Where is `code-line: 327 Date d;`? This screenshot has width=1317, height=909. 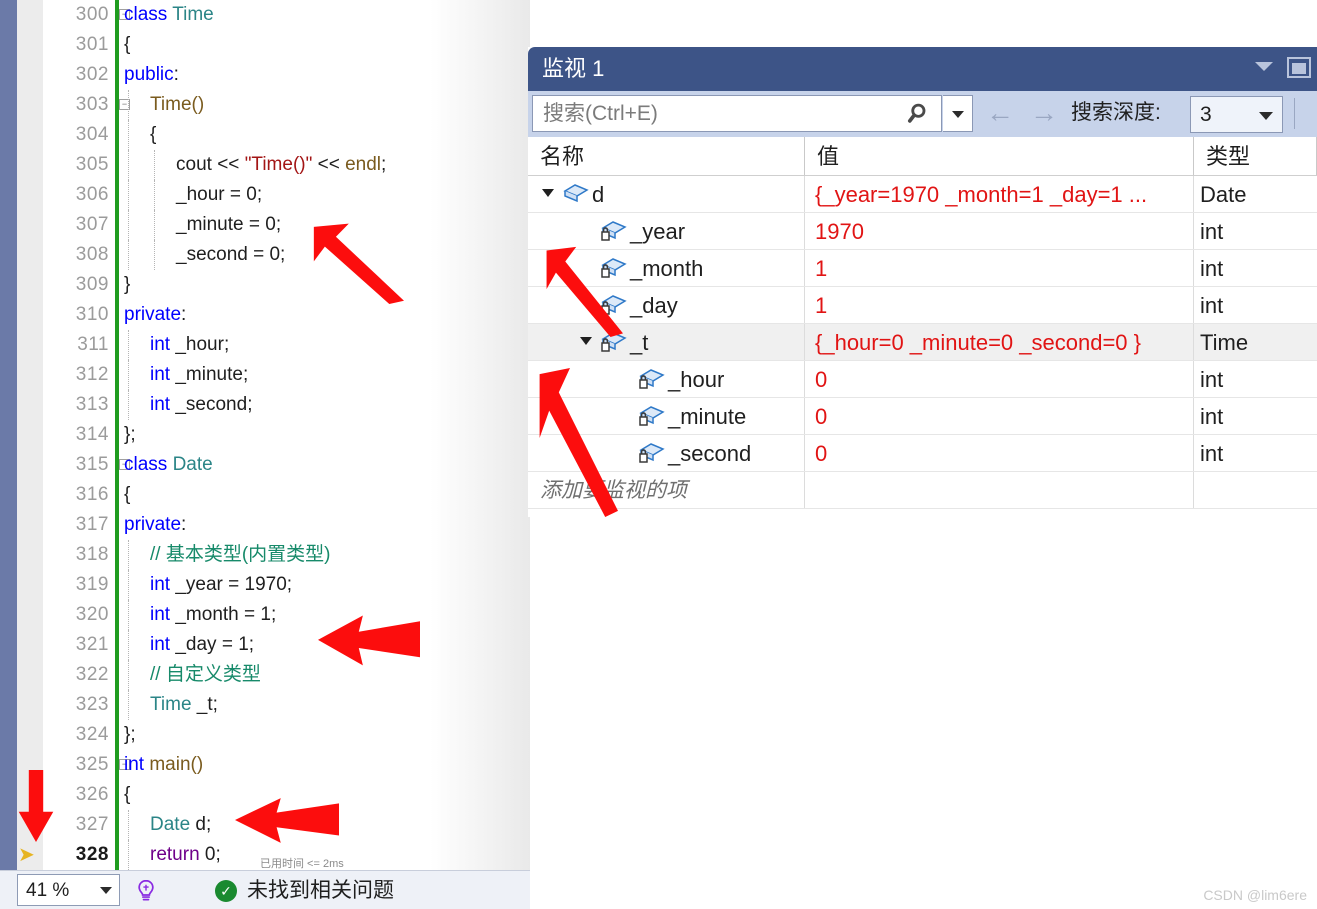 code-line: 327 Date d; is located at coordinates (265, 825).